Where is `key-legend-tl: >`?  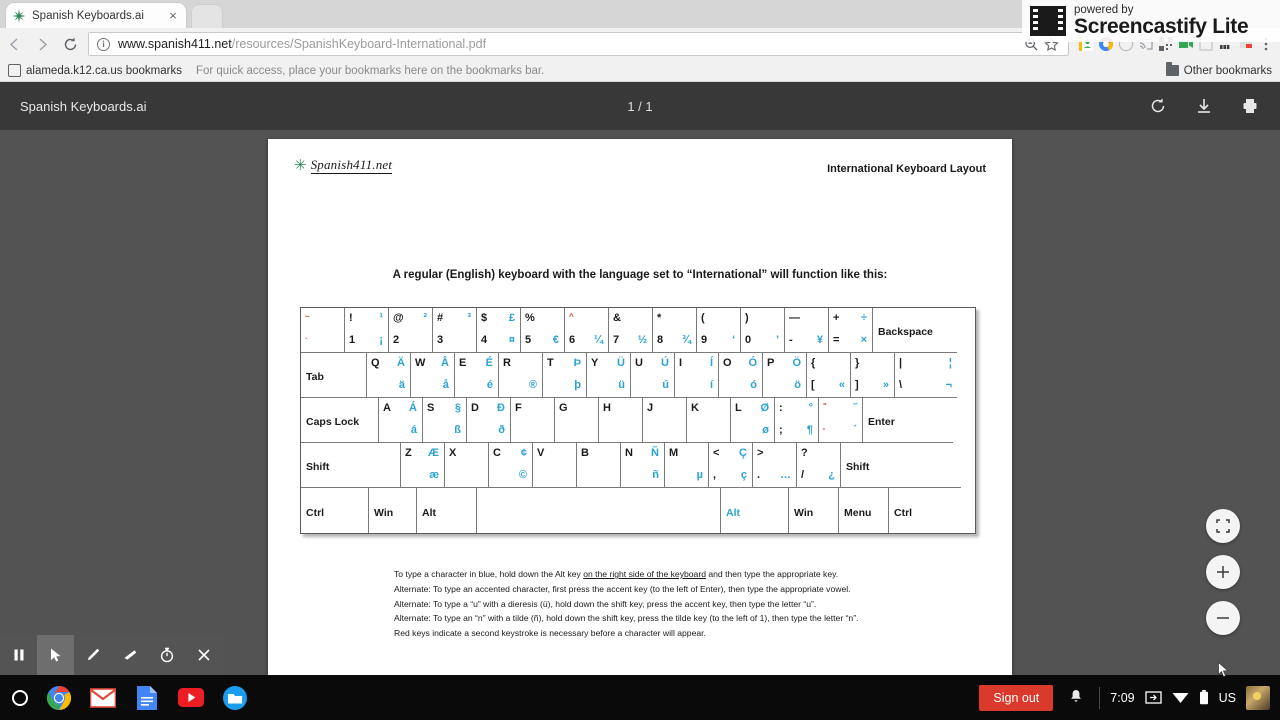 key-legend-tl: > is located at coordinates (760, 453).